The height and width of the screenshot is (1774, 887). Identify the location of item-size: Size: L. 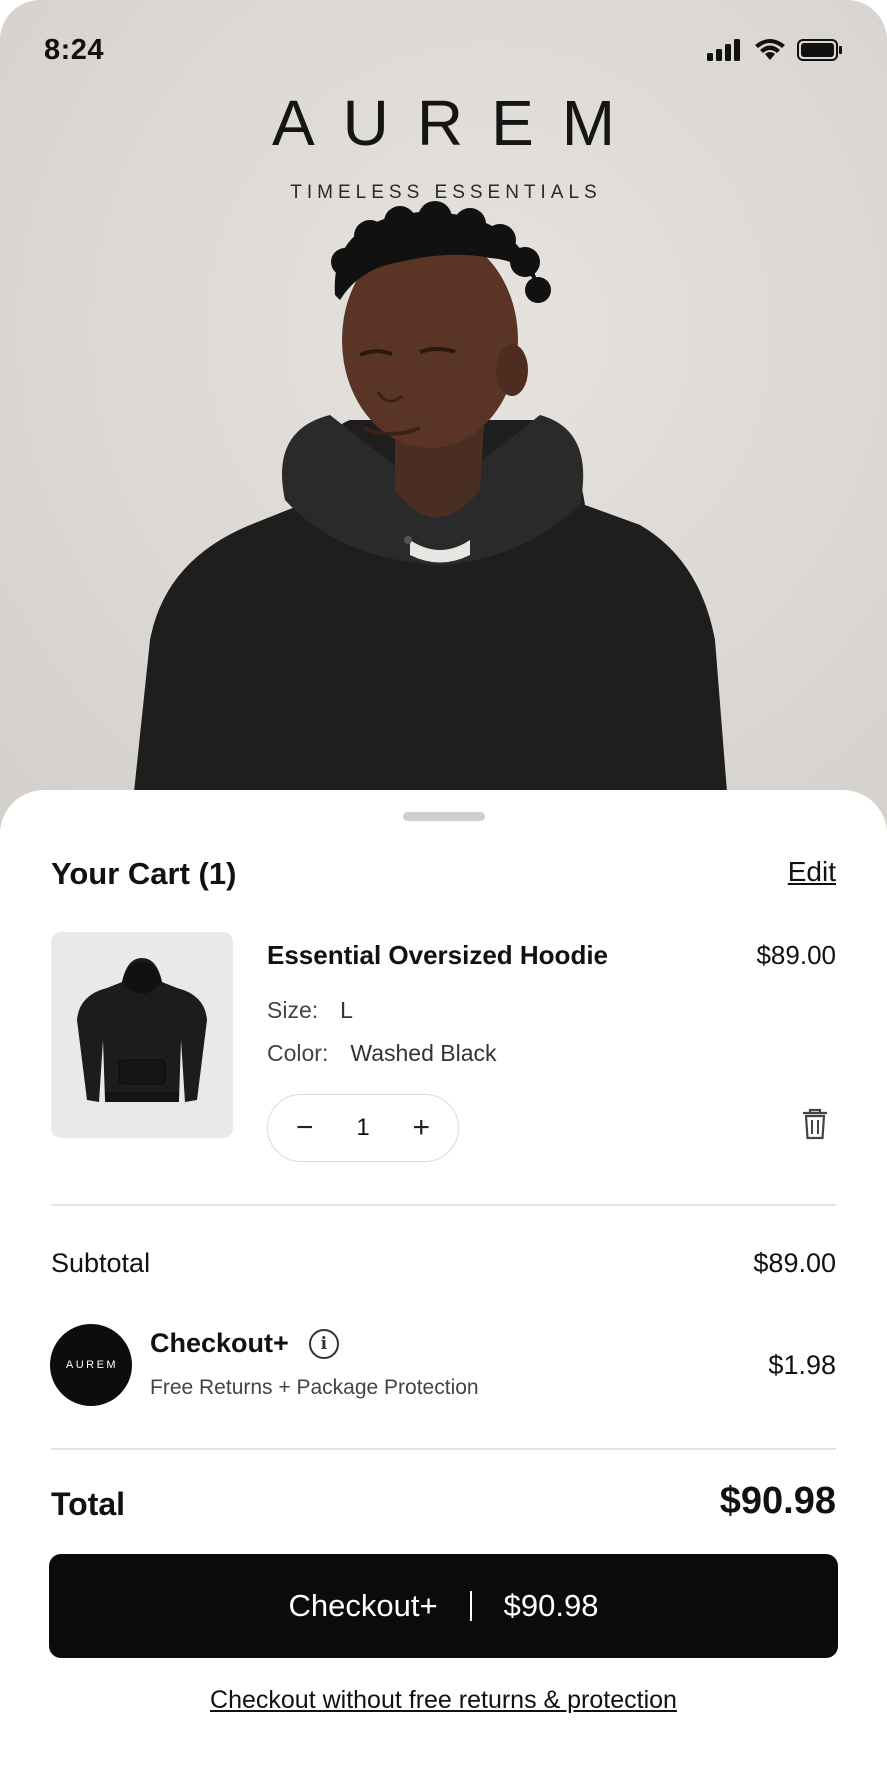
(310, 1010).